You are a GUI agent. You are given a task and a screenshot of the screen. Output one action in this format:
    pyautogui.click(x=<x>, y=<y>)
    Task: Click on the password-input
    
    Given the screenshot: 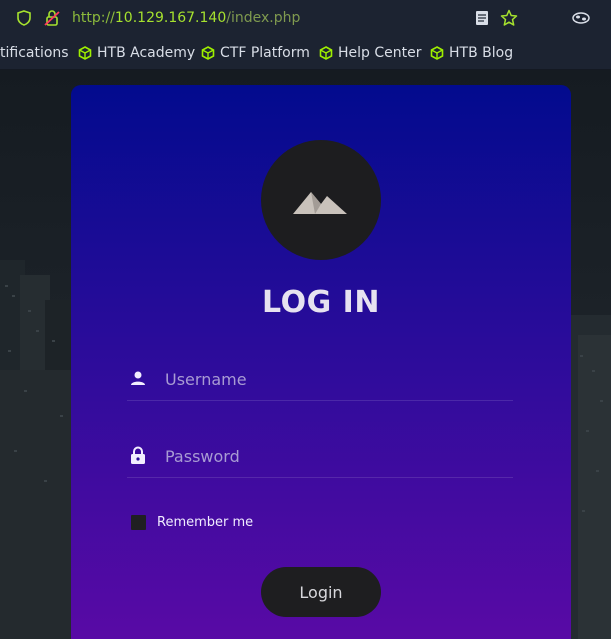 What is the action you would take?
    pyautogui.click(x=335, y=456)
    